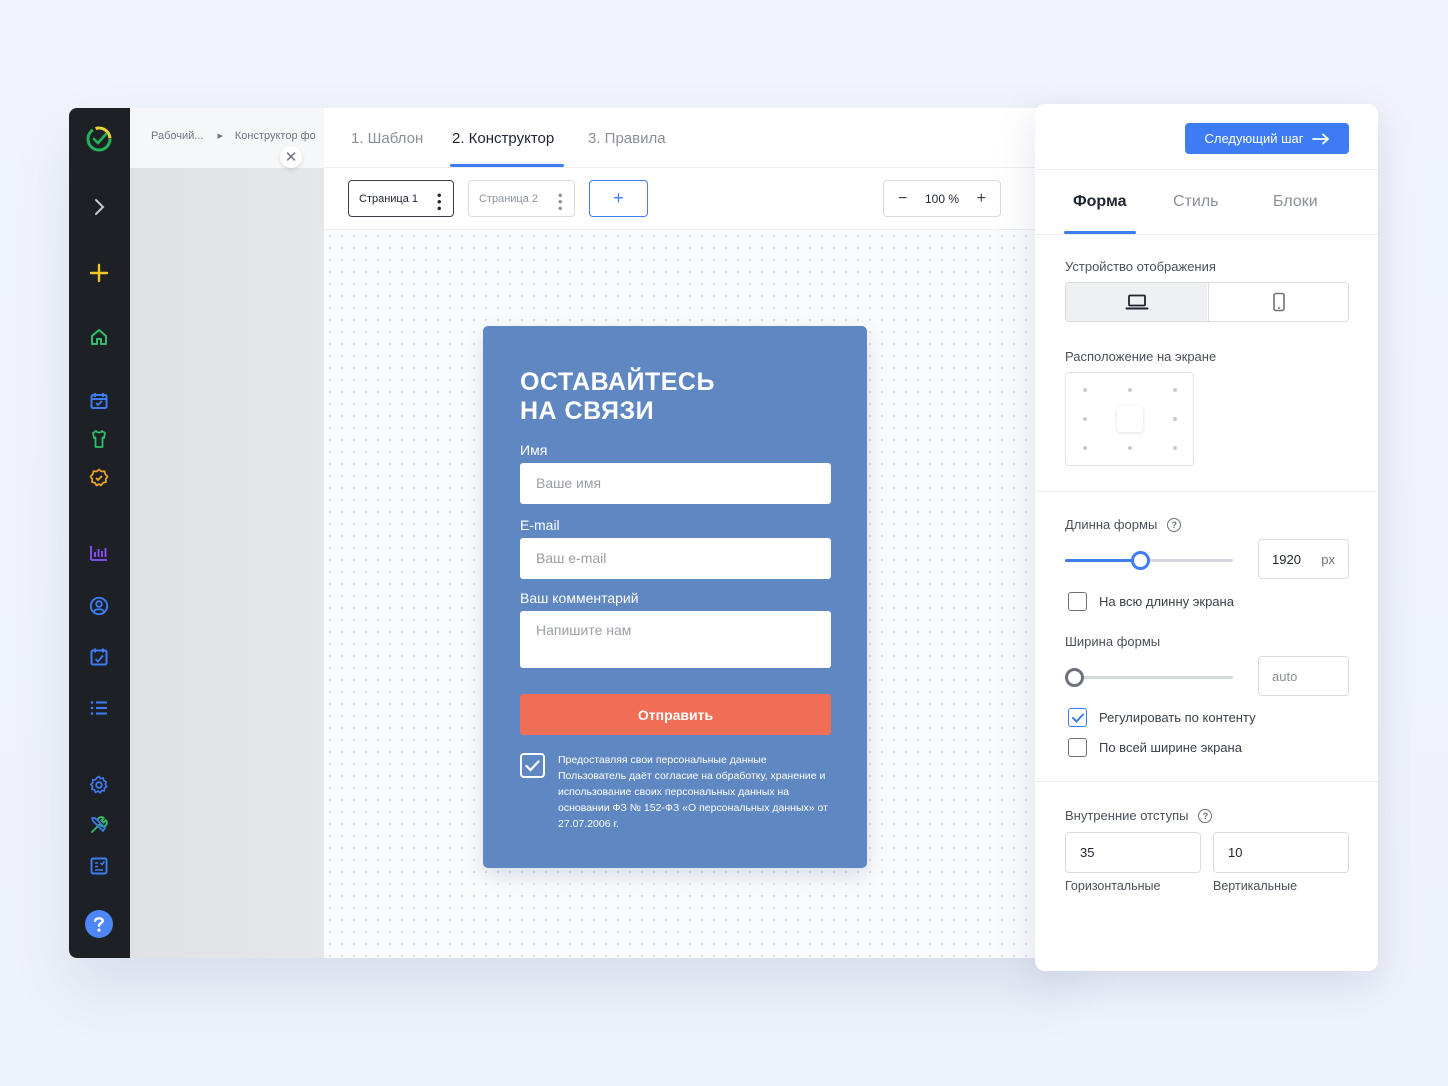 Image resolution: width=1448 pixels, height=1086 pixels. Describe the element at coordinates (99, 478) in the screenshot. I see `badge-check-icon` at that location.